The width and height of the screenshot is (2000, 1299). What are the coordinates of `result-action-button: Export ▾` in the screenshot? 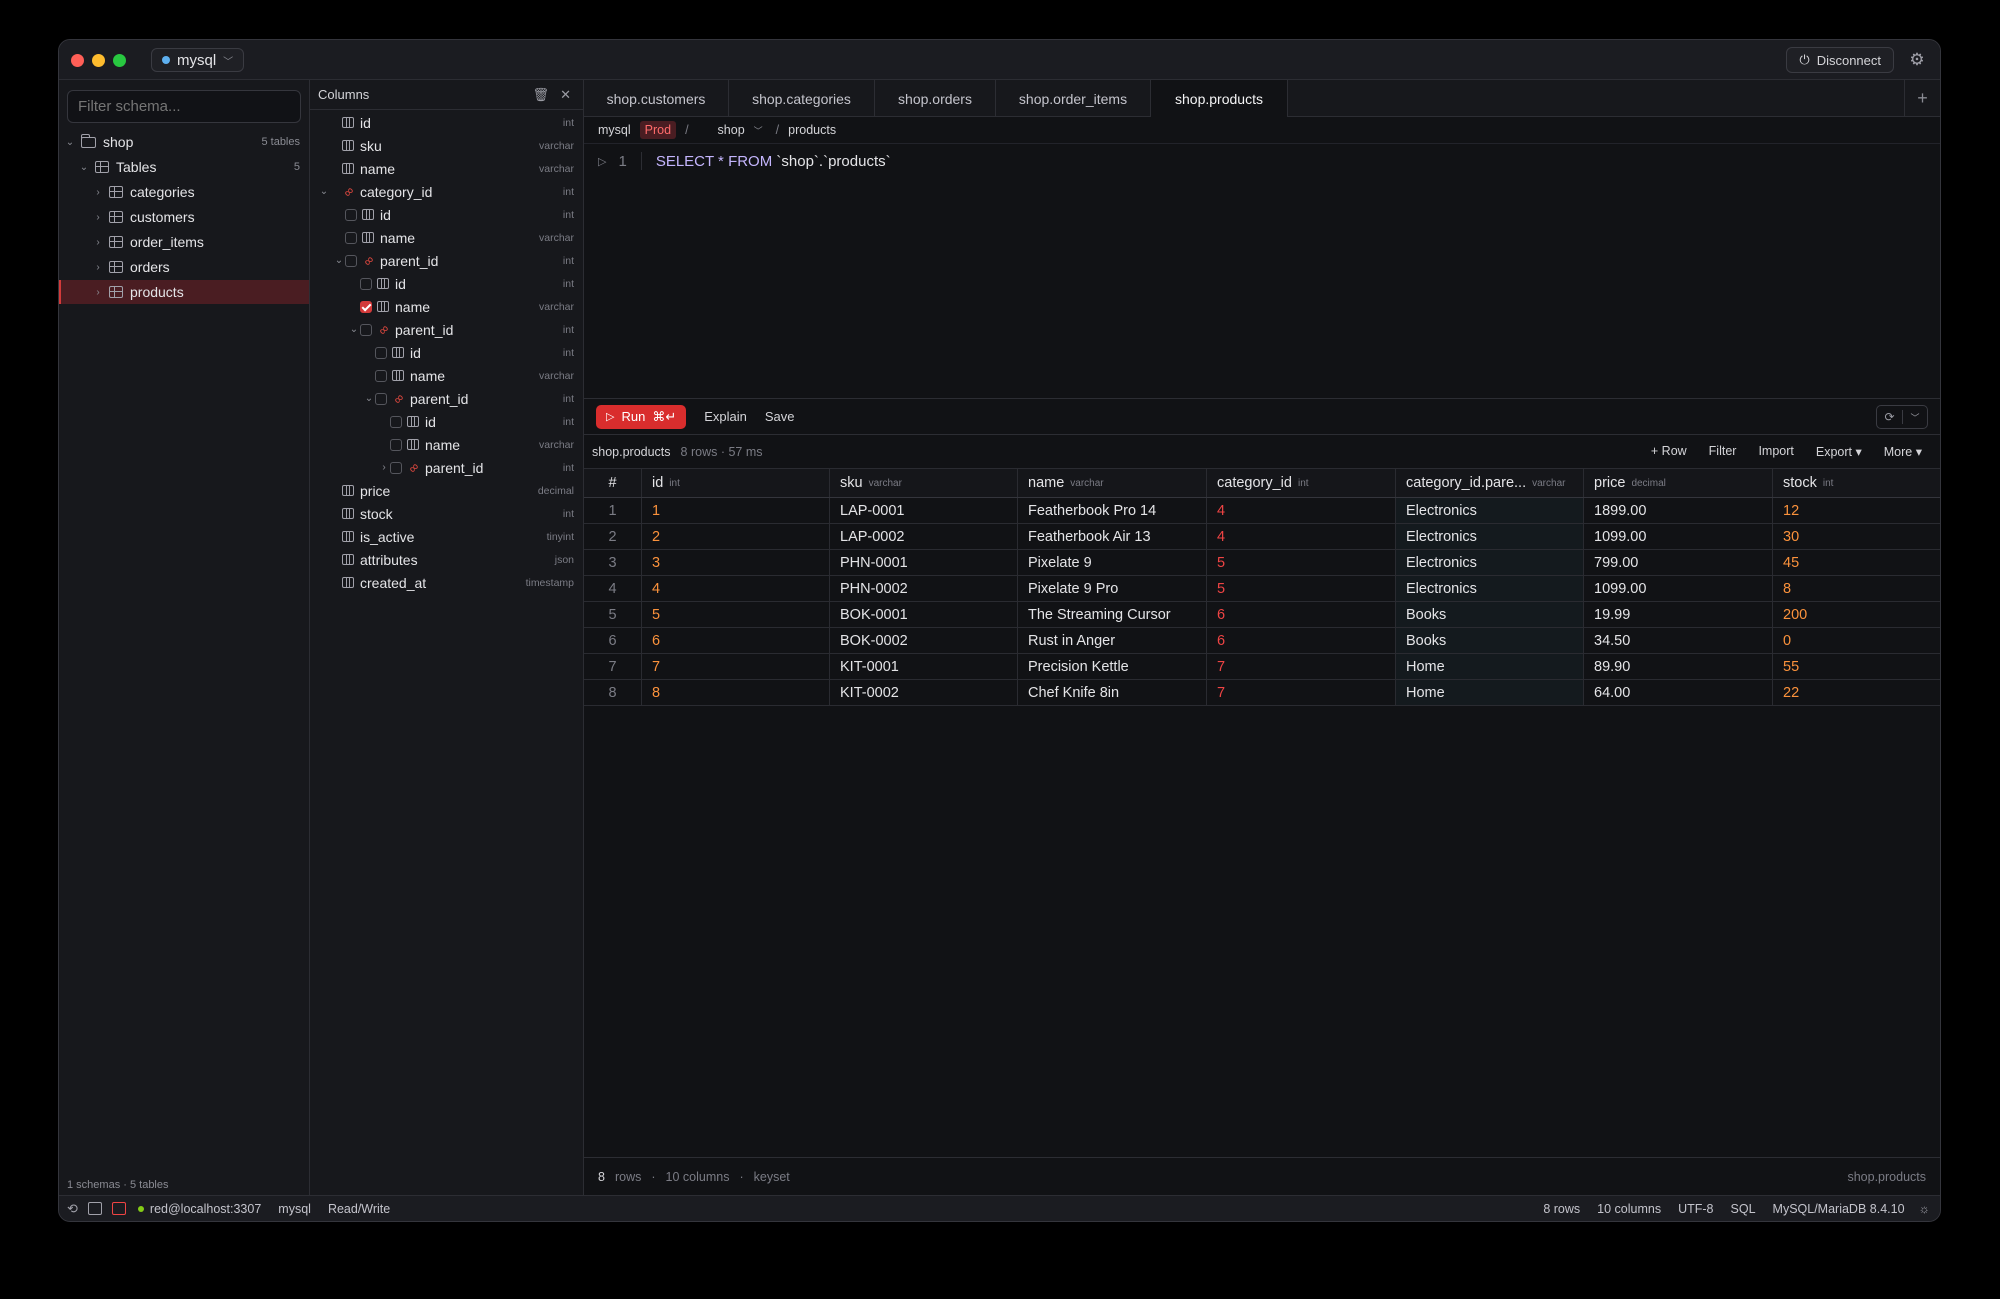 It's located at (1839, 451).